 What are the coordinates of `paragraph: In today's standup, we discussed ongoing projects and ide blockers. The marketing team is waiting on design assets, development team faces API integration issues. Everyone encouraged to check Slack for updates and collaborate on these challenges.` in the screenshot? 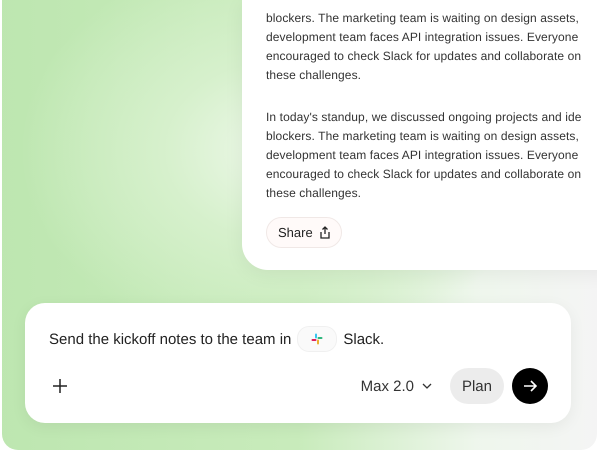 It's located at (424, 155).